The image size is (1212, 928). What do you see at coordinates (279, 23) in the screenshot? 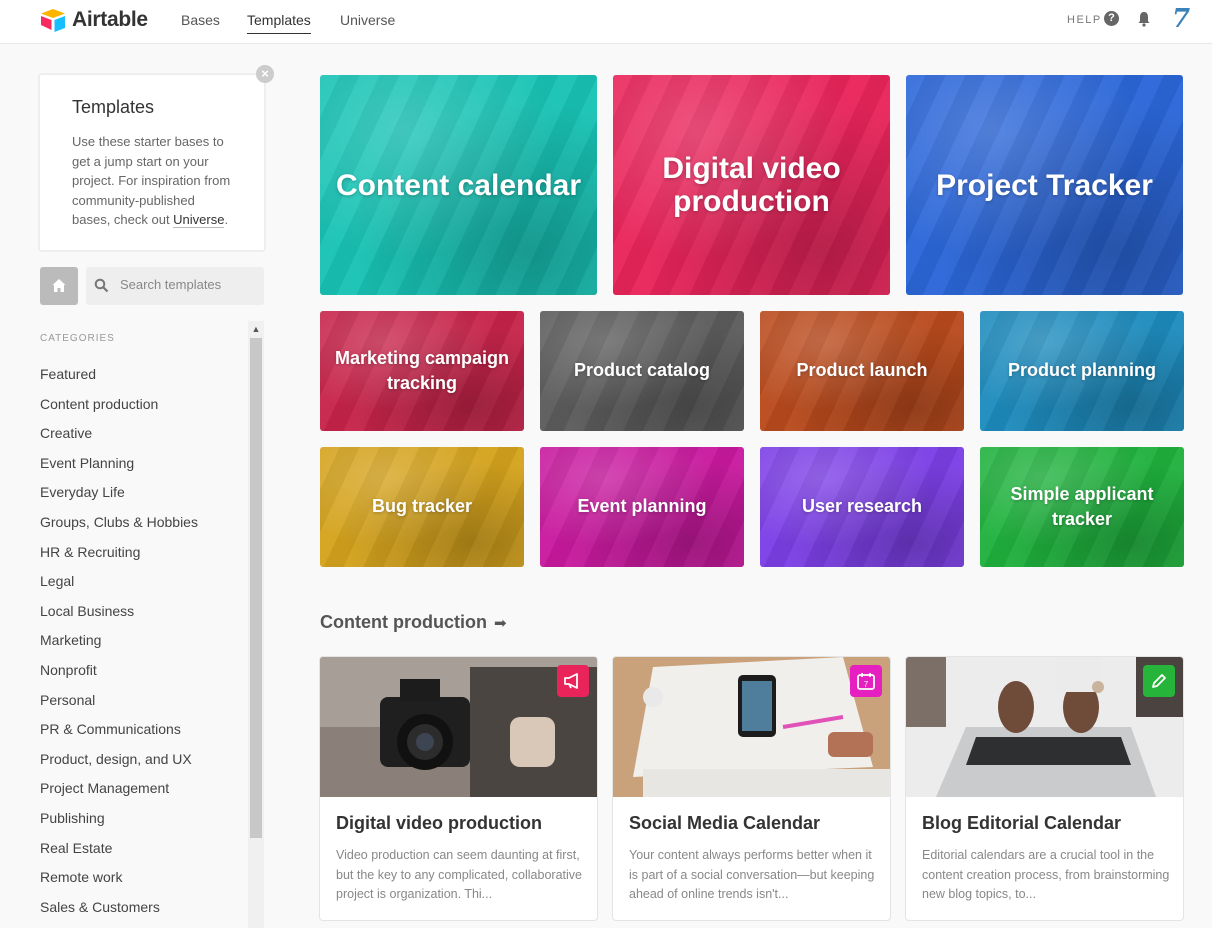
I see `nav-templates: Templates` at bounding box center [279, 23].